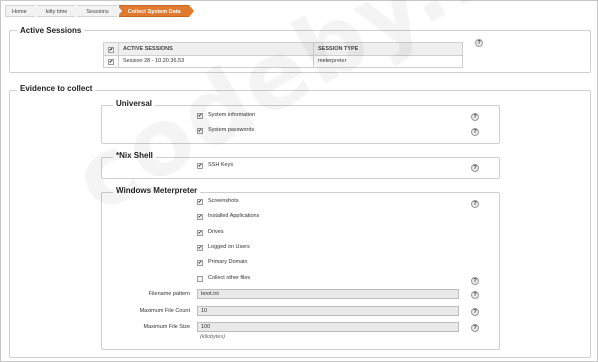 This screenshot has width=598, height=362. What do you see at coordinates (221, 165) in the screenshot?
I see `ssh-keys-label: SSH Keys` at bounding box center [221, 165].